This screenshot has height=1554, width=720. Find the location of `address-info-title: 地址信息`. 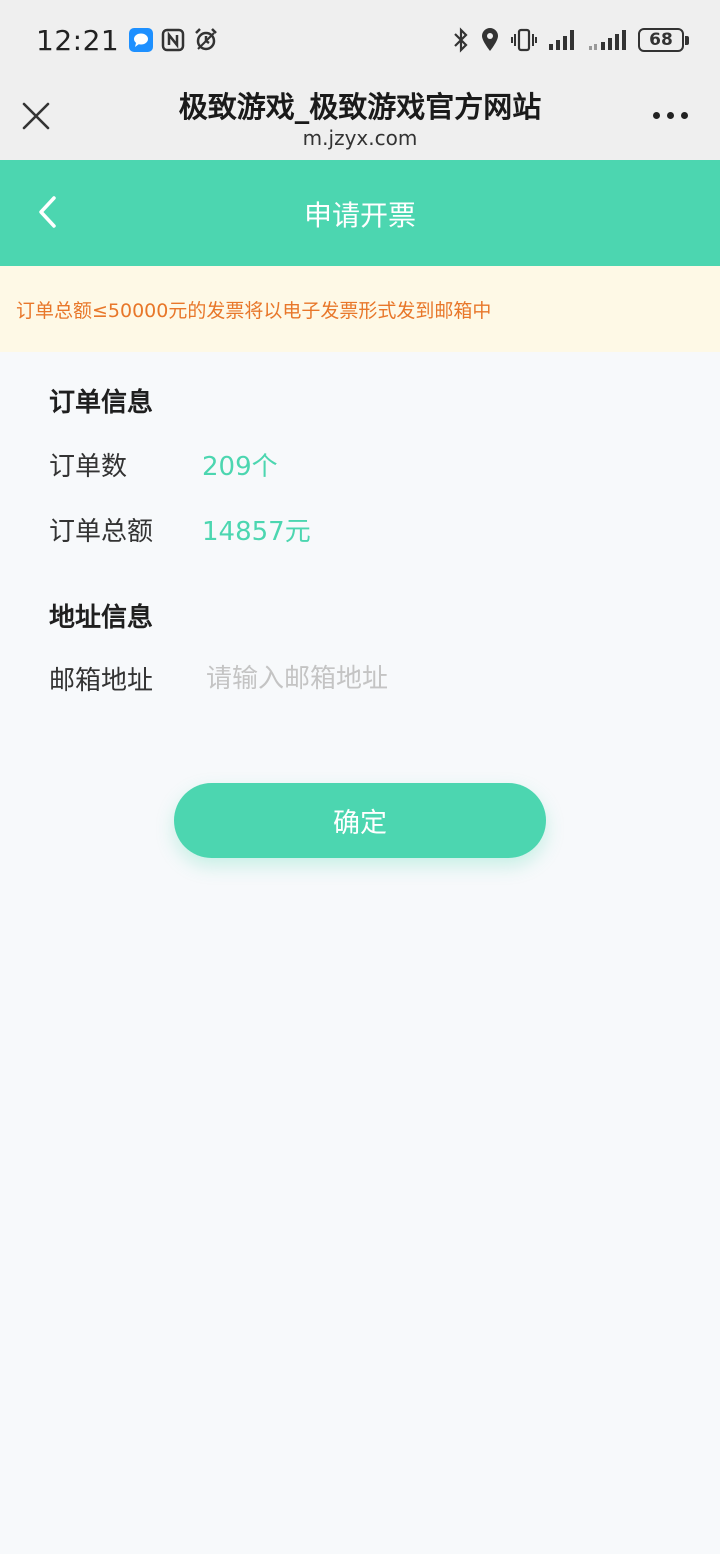

address-info-title: 地址信息 is located at coordinates (101, 618).